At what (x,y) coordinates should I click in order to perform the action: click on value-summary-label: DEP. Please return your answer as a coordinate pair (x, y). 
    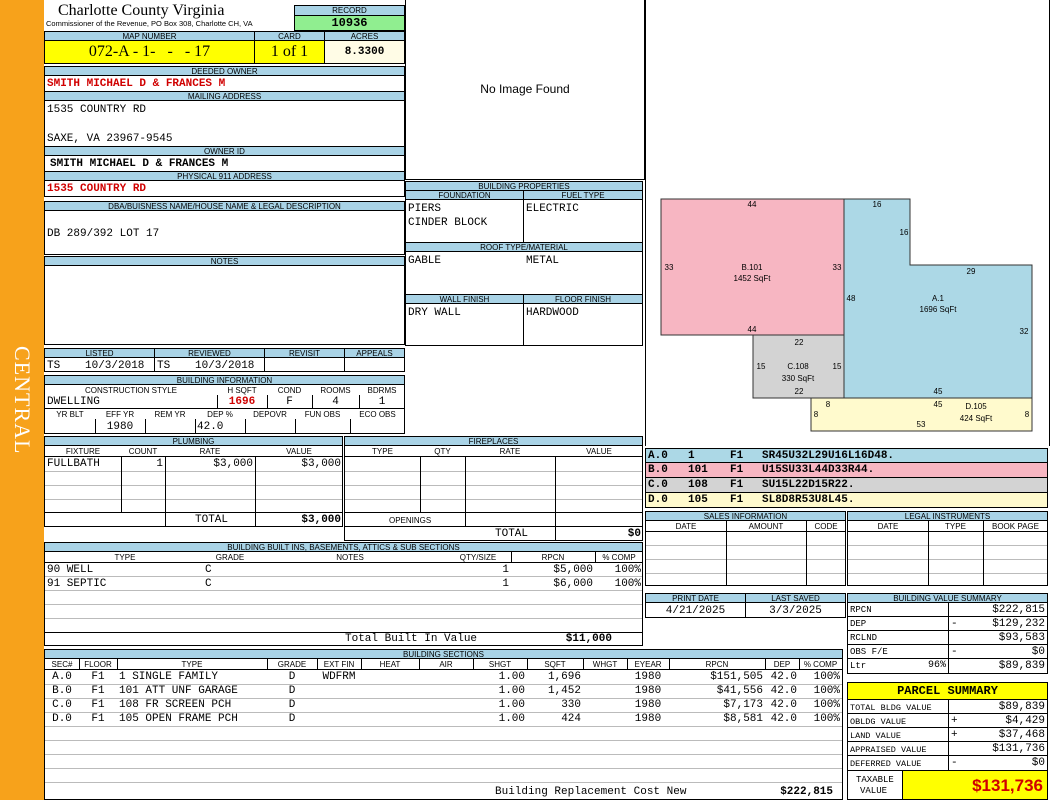
    Looking at the image, I should click on (858, 624).